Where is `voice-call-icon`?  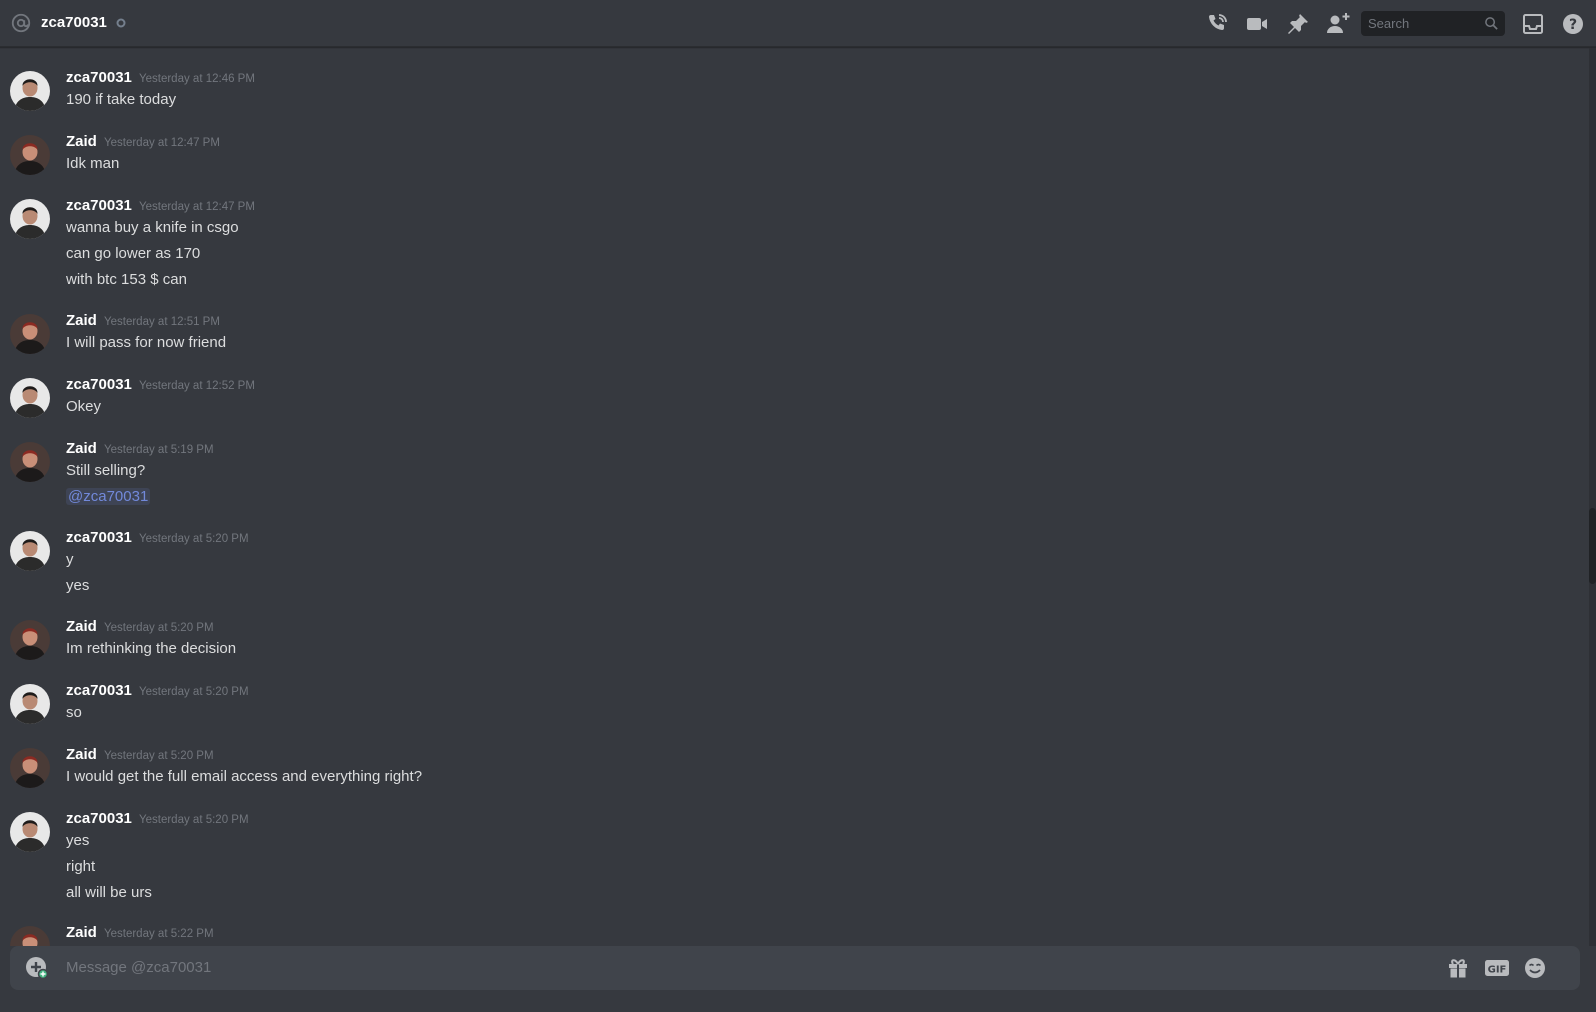
voice-call-icon is located at coordinates (1217, 24).